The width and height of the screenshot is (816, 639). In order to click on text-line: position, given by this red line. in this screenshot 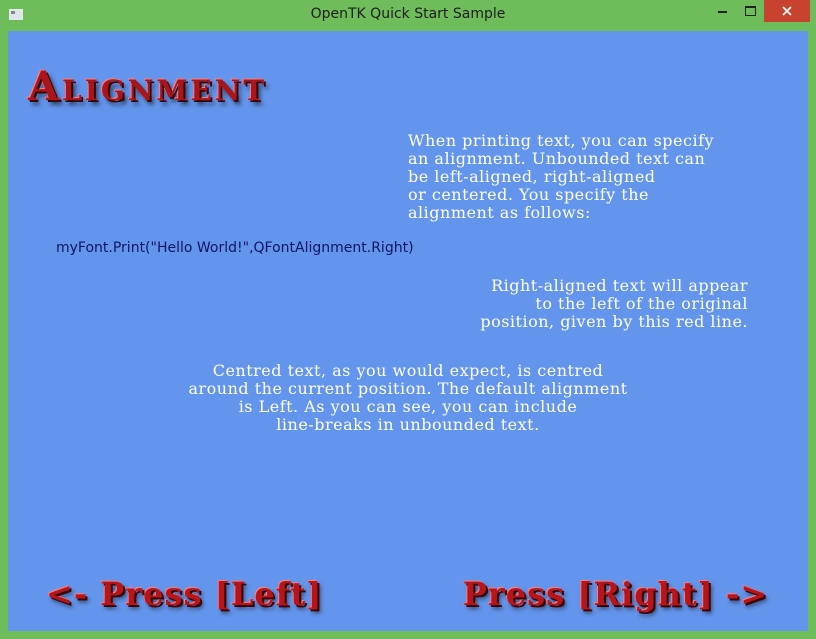, I will do `click(614, 321)`.